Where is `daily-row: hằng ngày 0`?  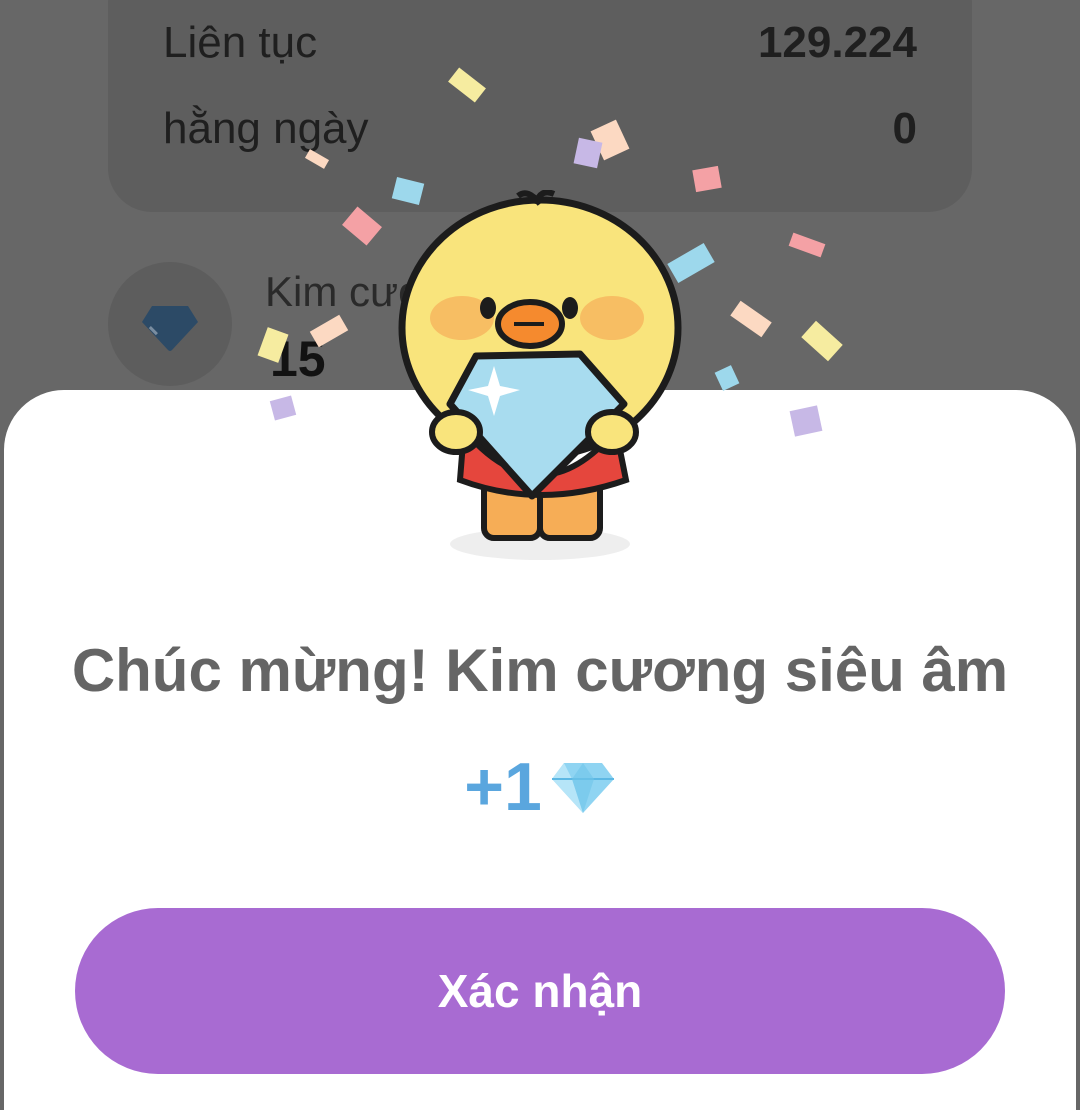 daily-row: hằng ngày 0 is located at coordinates (540, 129).